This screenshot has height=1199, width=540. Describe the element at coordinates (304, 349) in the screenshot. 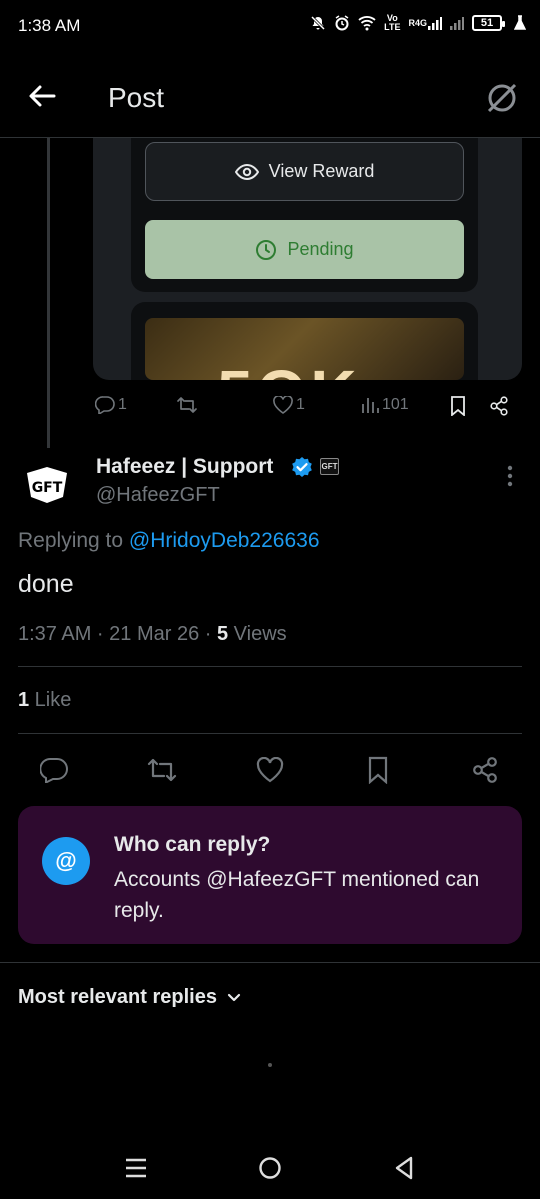

I see `reward-image: 5OK` at that location.